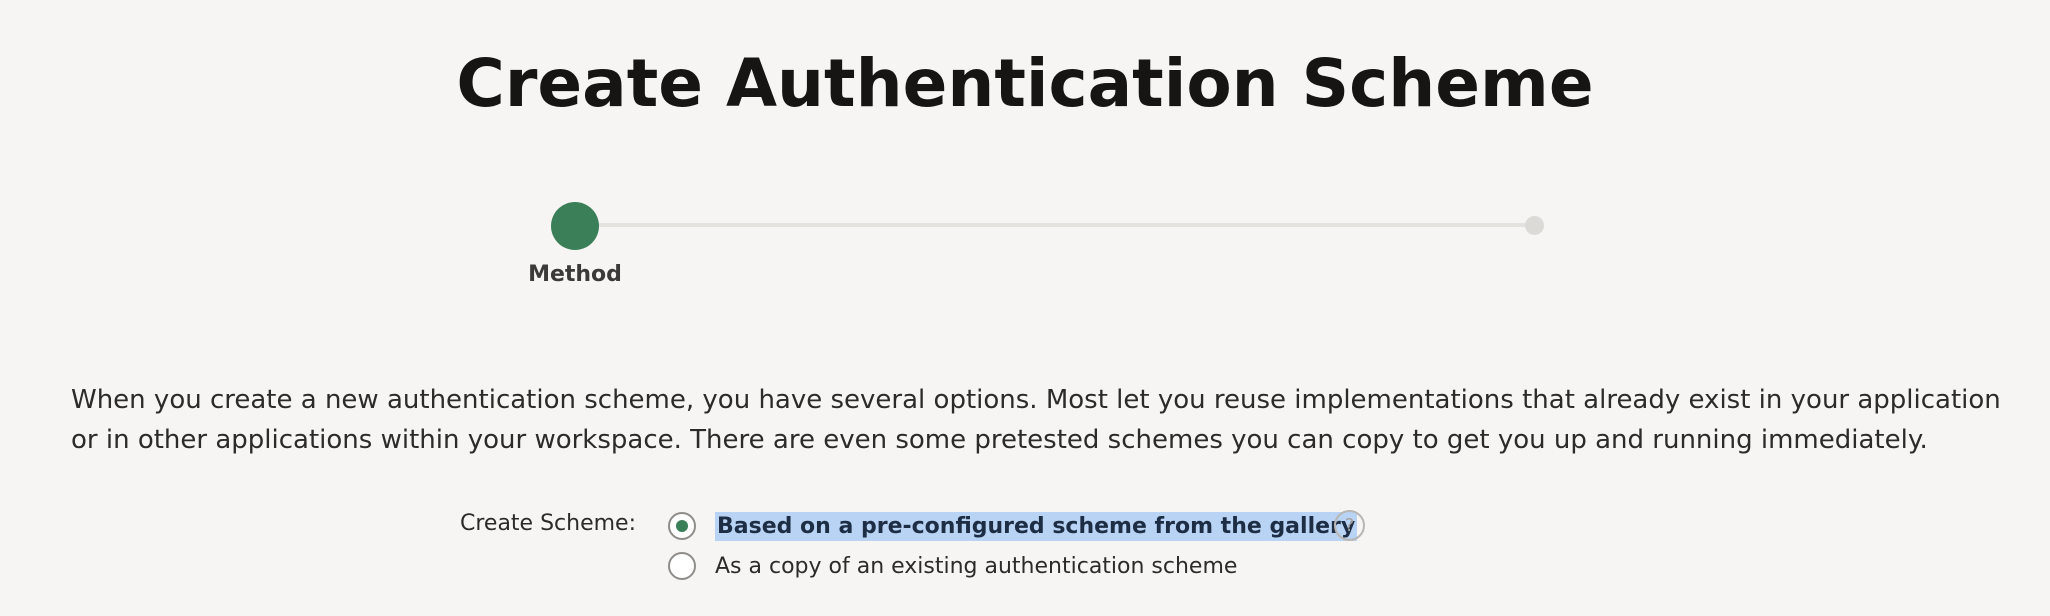 This screenshot has width=2050, height=616. I want to click on radio-button-copy, so click(682, 566).